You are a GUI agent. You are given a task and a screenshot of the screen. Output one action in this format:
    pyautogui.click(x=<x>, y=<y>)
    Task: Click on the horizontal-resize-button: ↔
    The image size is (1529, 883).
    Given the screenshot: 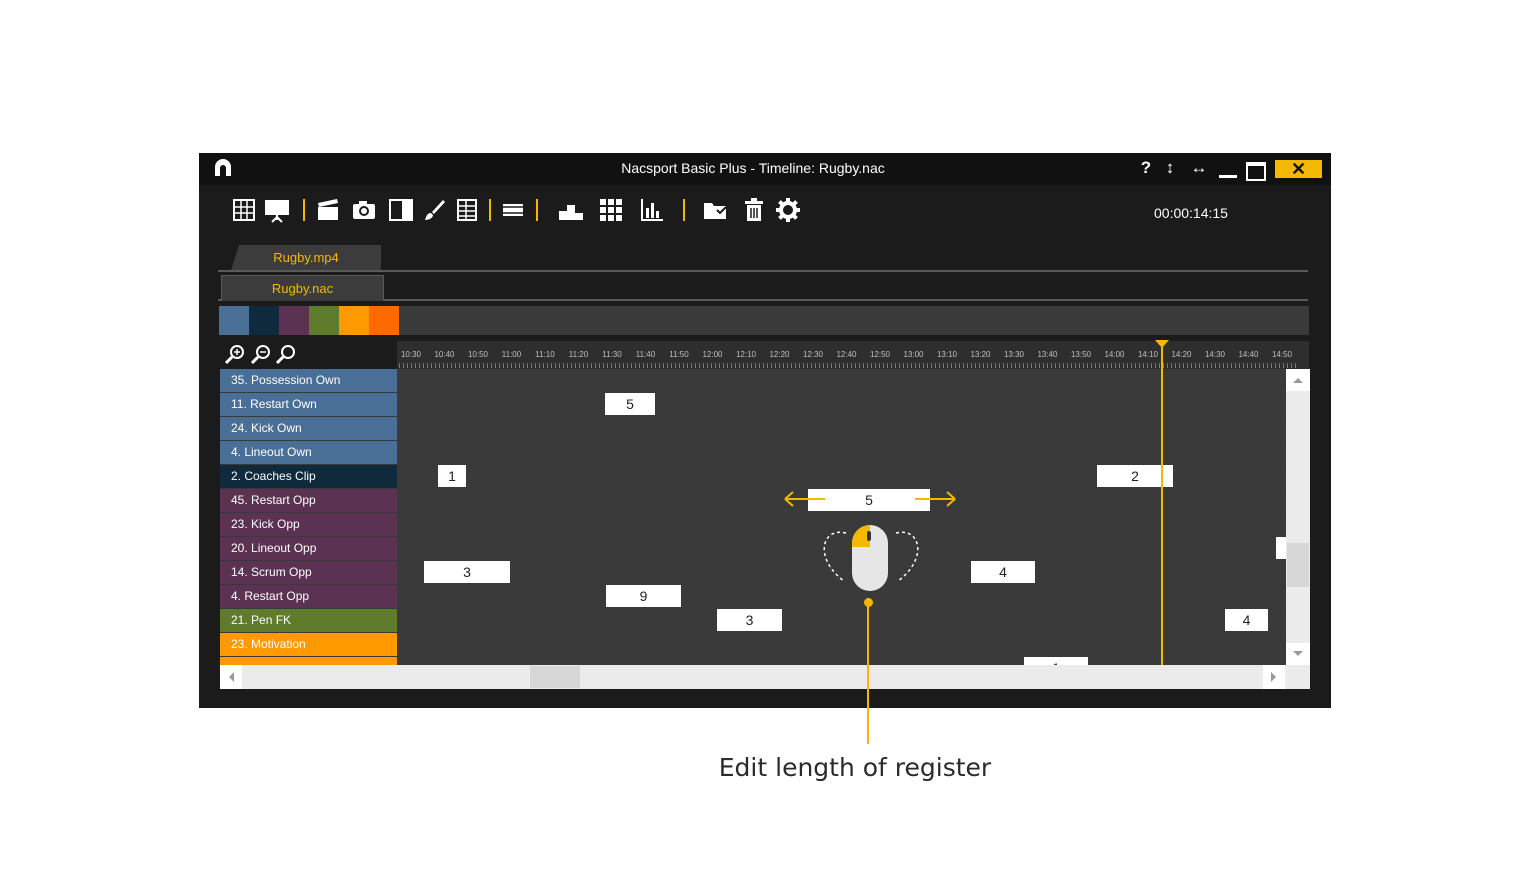 What is the action you would take?
    pyautogui.click(x=1199, y=168)
    